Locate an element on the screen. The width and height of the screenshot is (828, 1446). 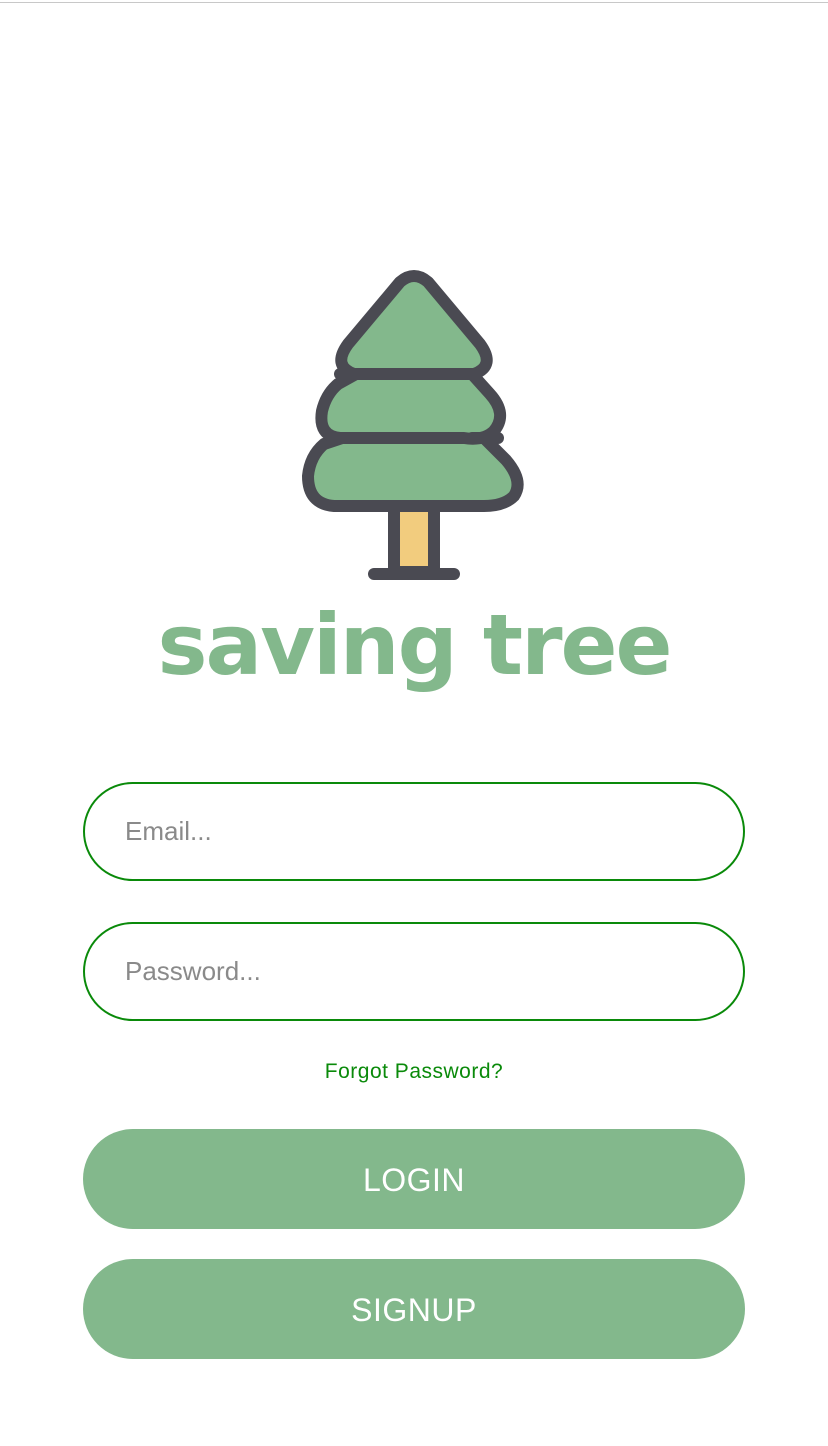
pine-tree-icon is located at coordinates (413, 425).